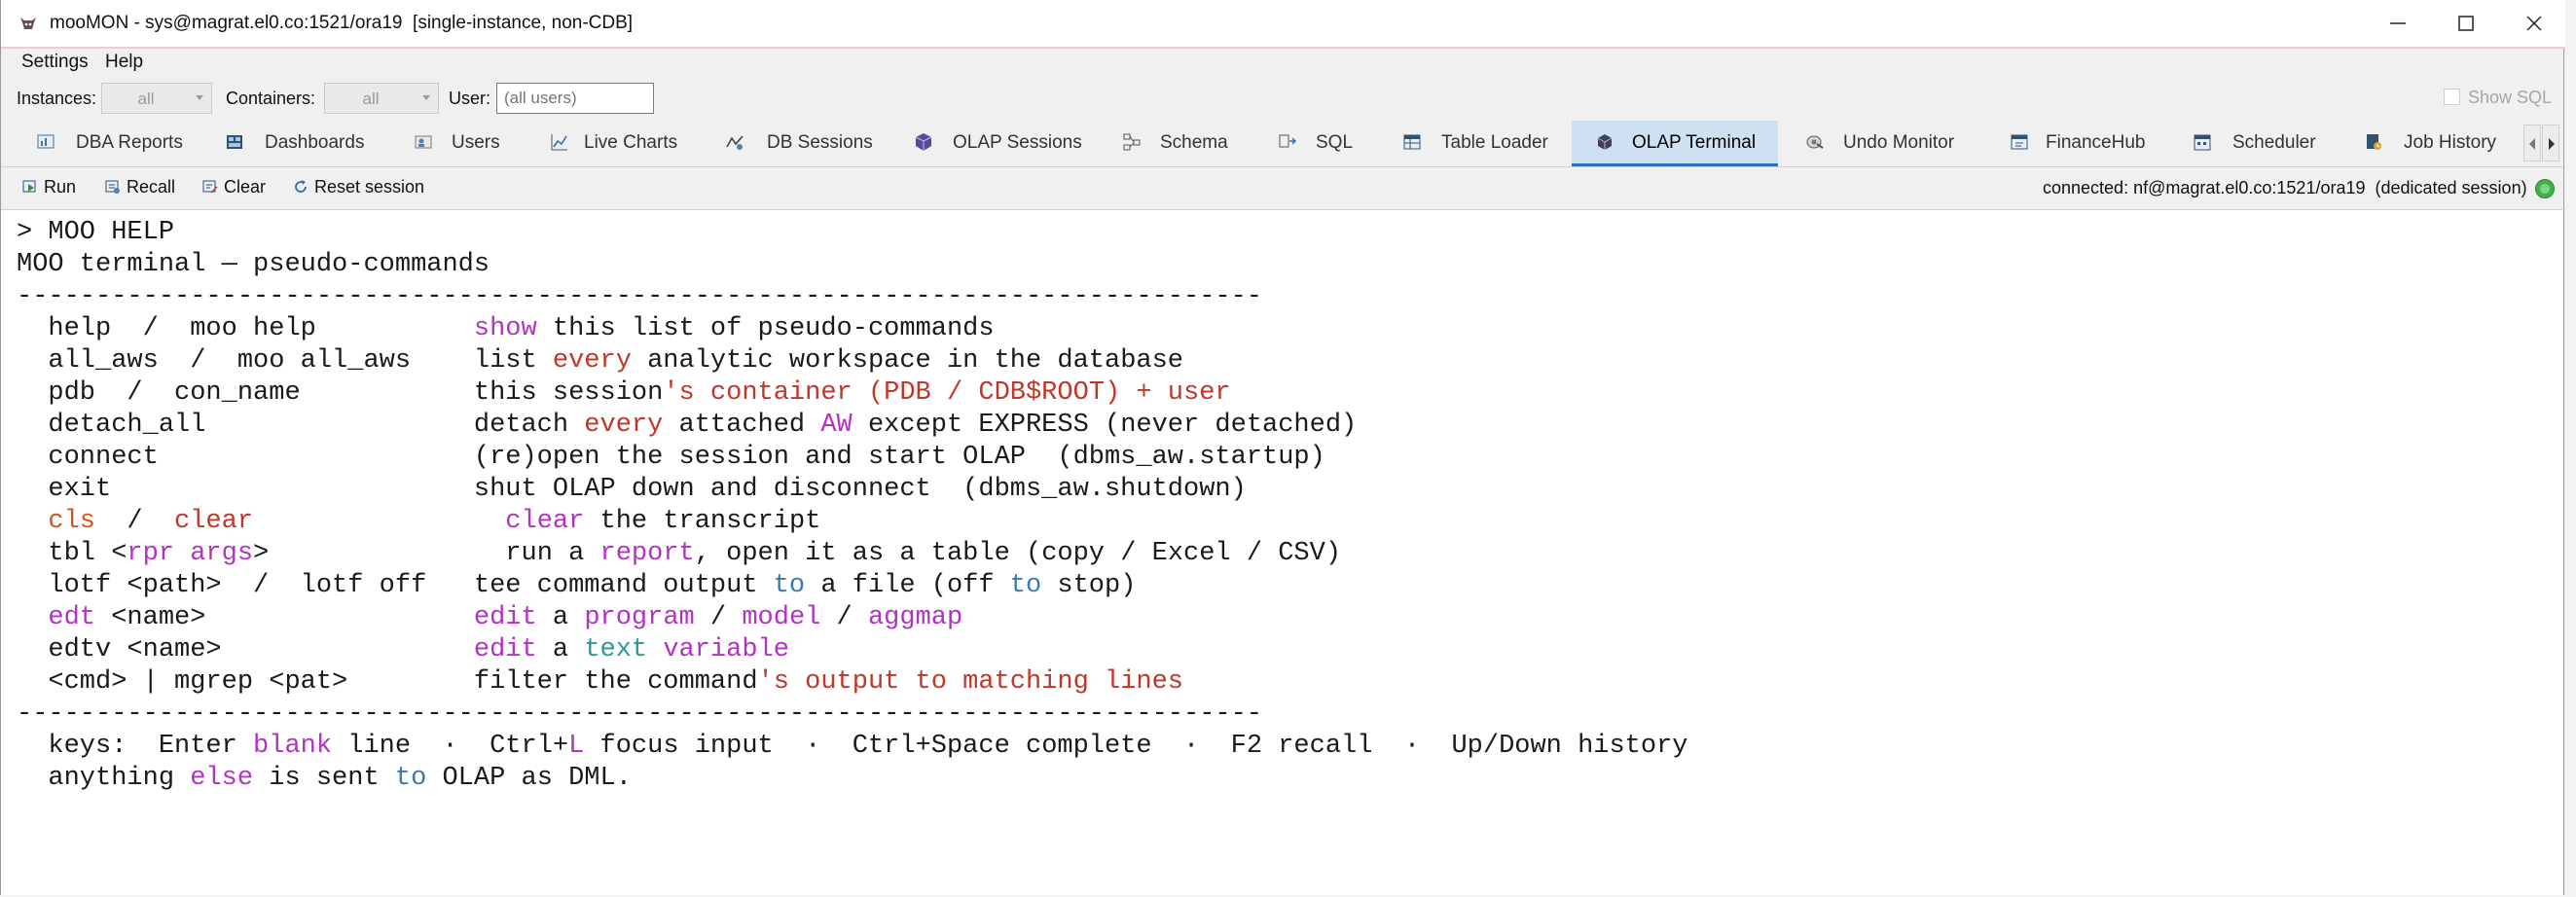  Describe the element at coordinates (156, 99) in the screenshot. I see `instances-select: all` at that location.